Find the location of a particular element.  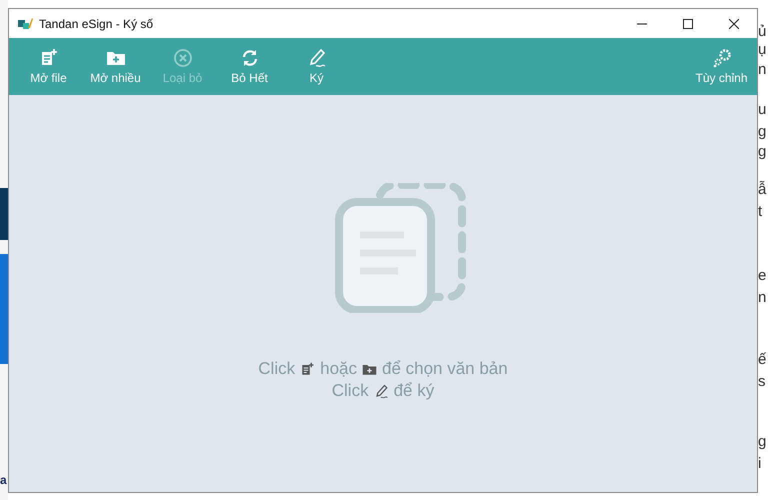

background-text: e is located at coordinates (762, 276).